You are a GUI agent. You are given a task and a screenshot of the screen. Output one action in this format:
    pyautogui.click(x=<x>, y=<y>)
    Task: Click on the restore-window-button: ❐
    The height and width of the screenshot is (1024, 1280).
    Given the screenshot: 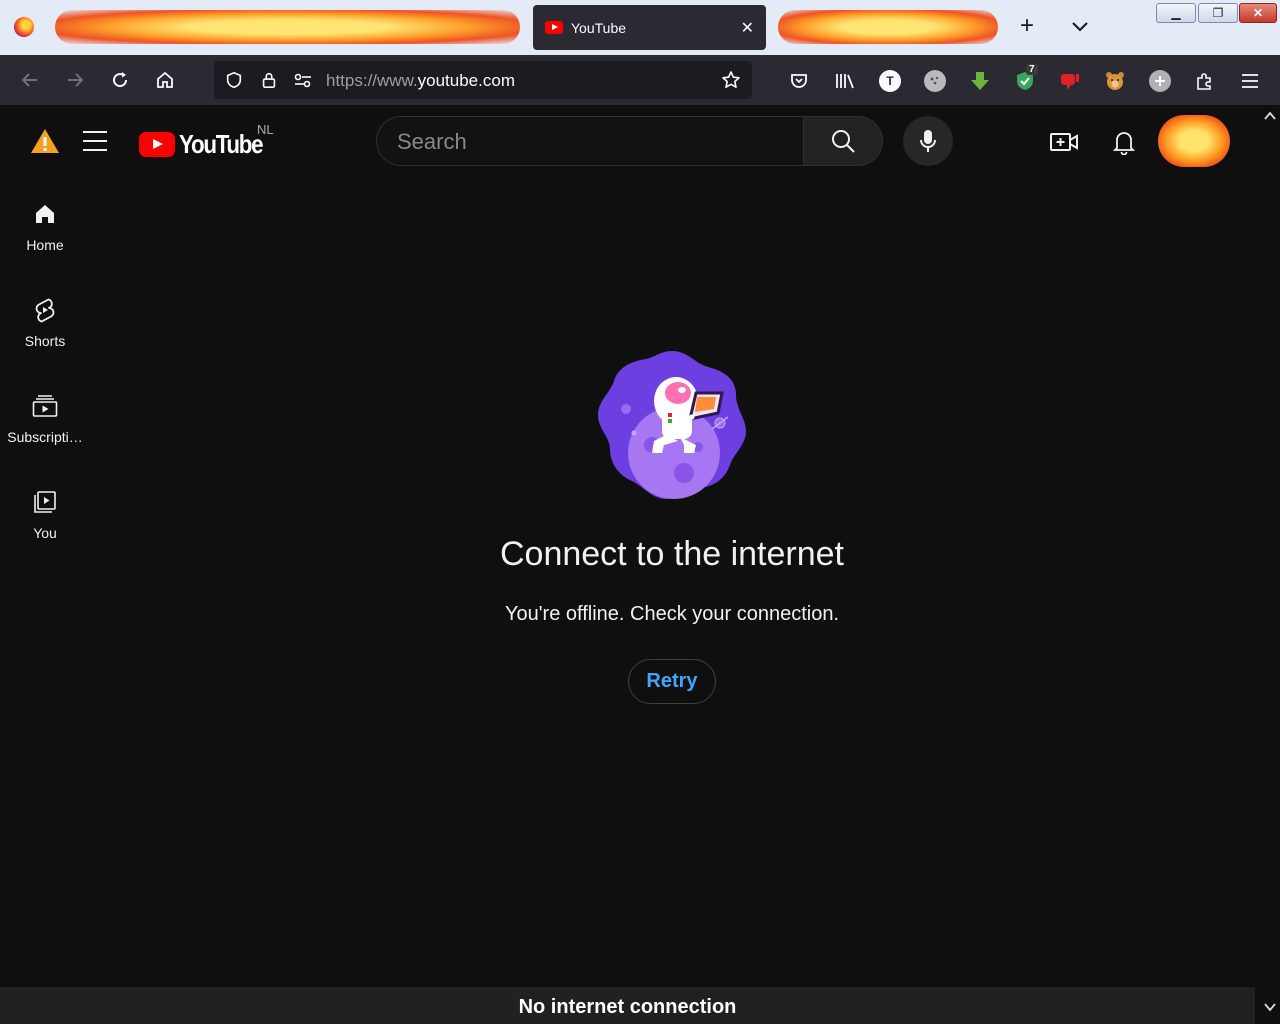 What is the action you would take?
    pyautogui.click(x=1218, y=13)
    